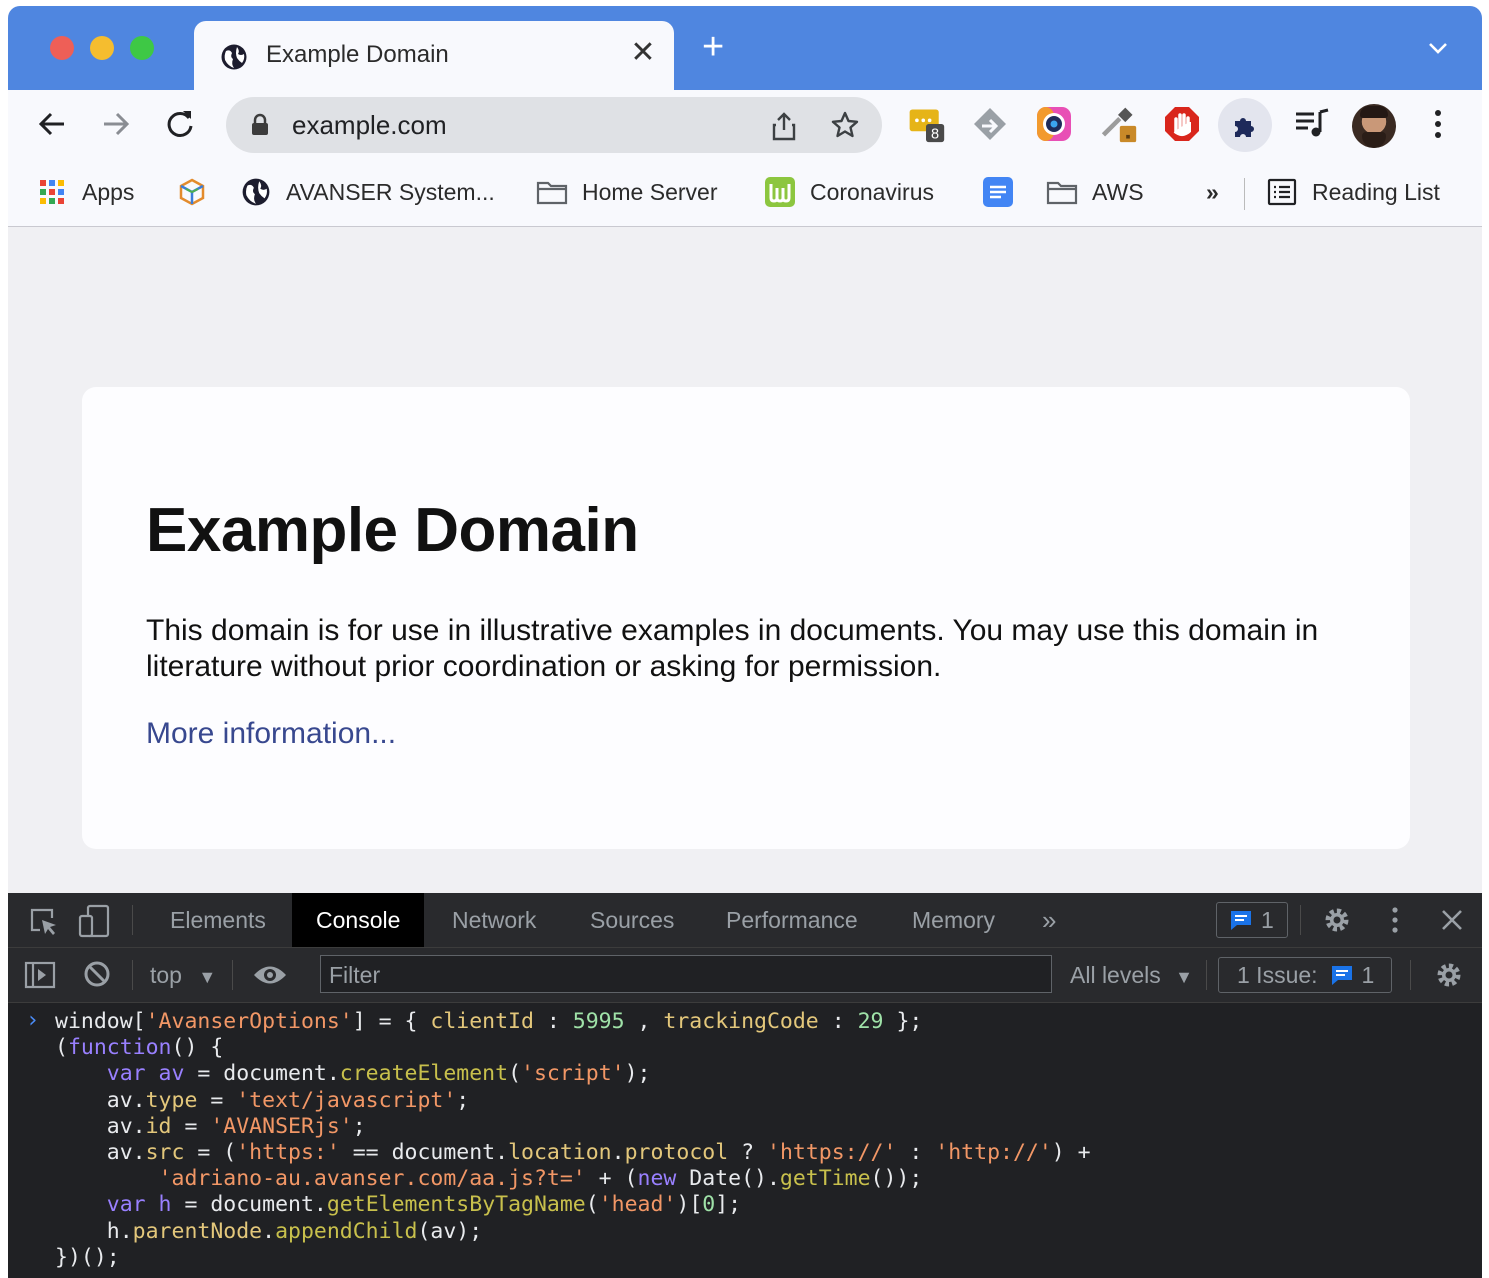 The width and height of the screenshot is (1489, 1278). I want to click on tab-elements: Elements, so click(218, 920).